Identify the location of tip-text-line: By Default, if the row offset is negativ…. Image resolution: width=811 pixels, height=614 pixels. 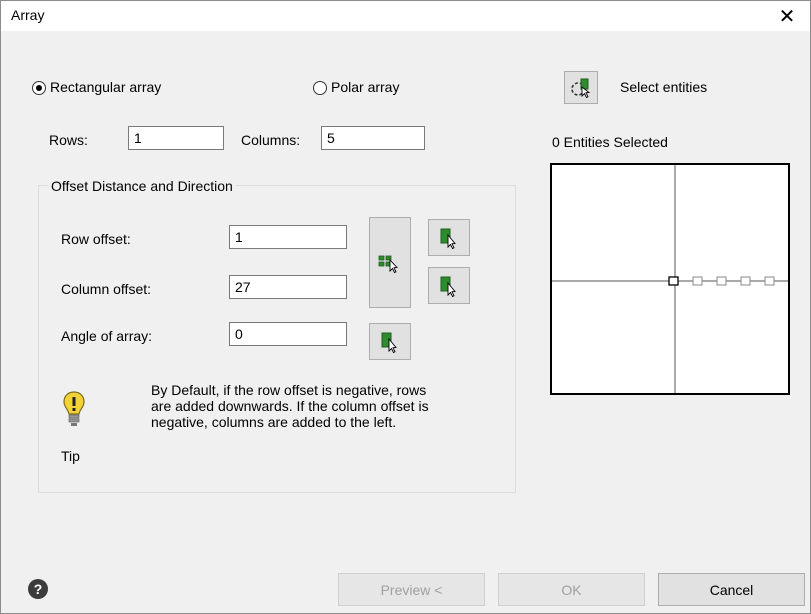
(289, 390).